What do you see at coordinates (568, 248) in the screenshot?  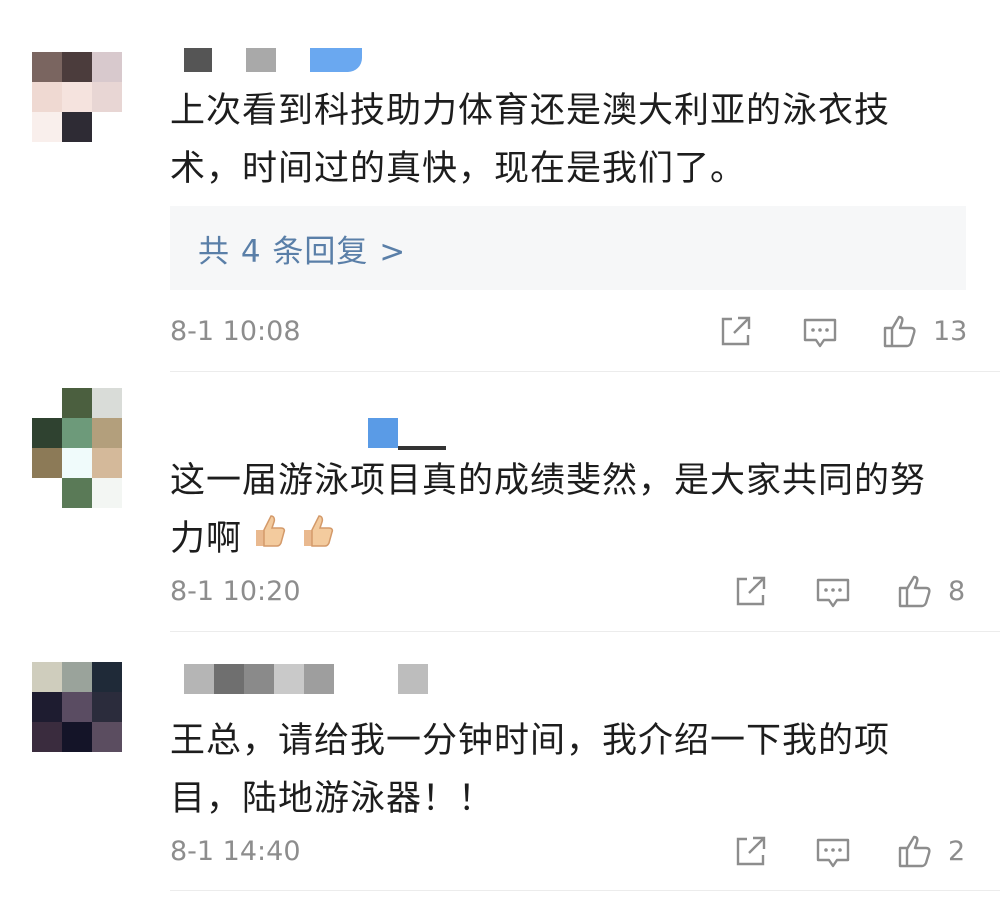 I see `replies-box: 共 4 条回复 >` at bounding box center [568, 248].